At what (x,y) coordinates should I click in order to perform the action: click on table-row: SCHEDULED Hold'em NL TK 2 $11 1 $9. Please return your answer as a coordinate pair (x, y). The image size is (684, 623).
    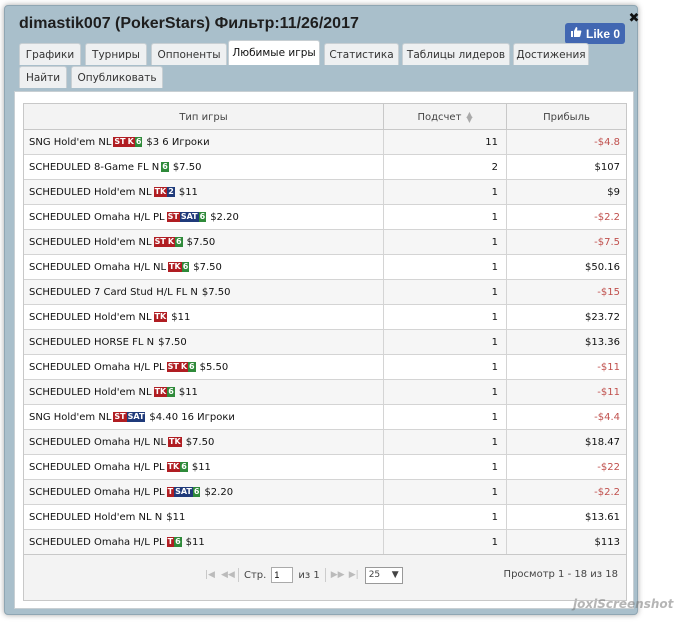
    Looking at the image, I should click on (325, 192).